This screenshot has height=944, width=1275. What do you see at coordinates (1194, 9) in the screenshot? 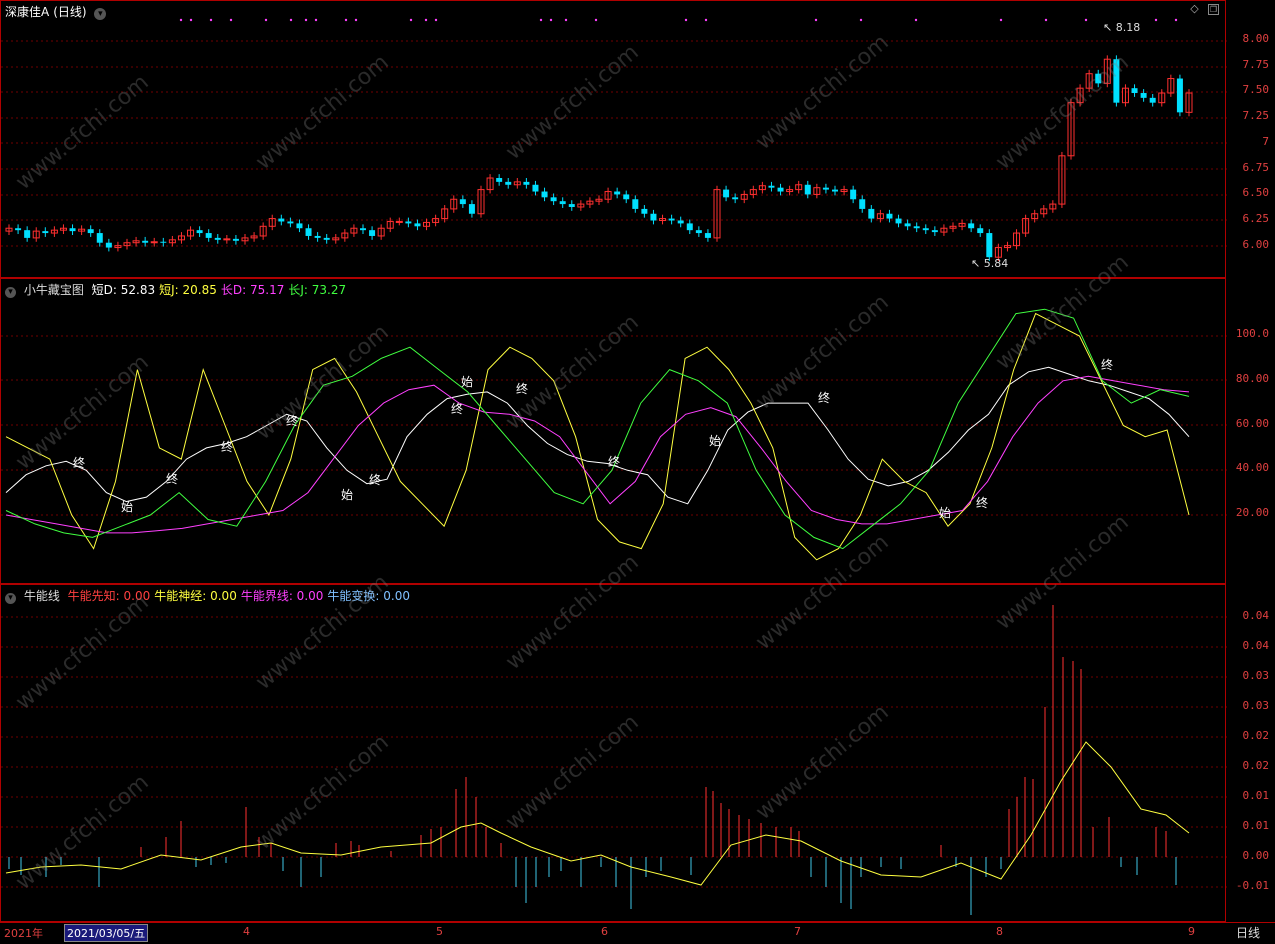
I see `diamond-icon: ◇` at bounding box center [1194, 9].